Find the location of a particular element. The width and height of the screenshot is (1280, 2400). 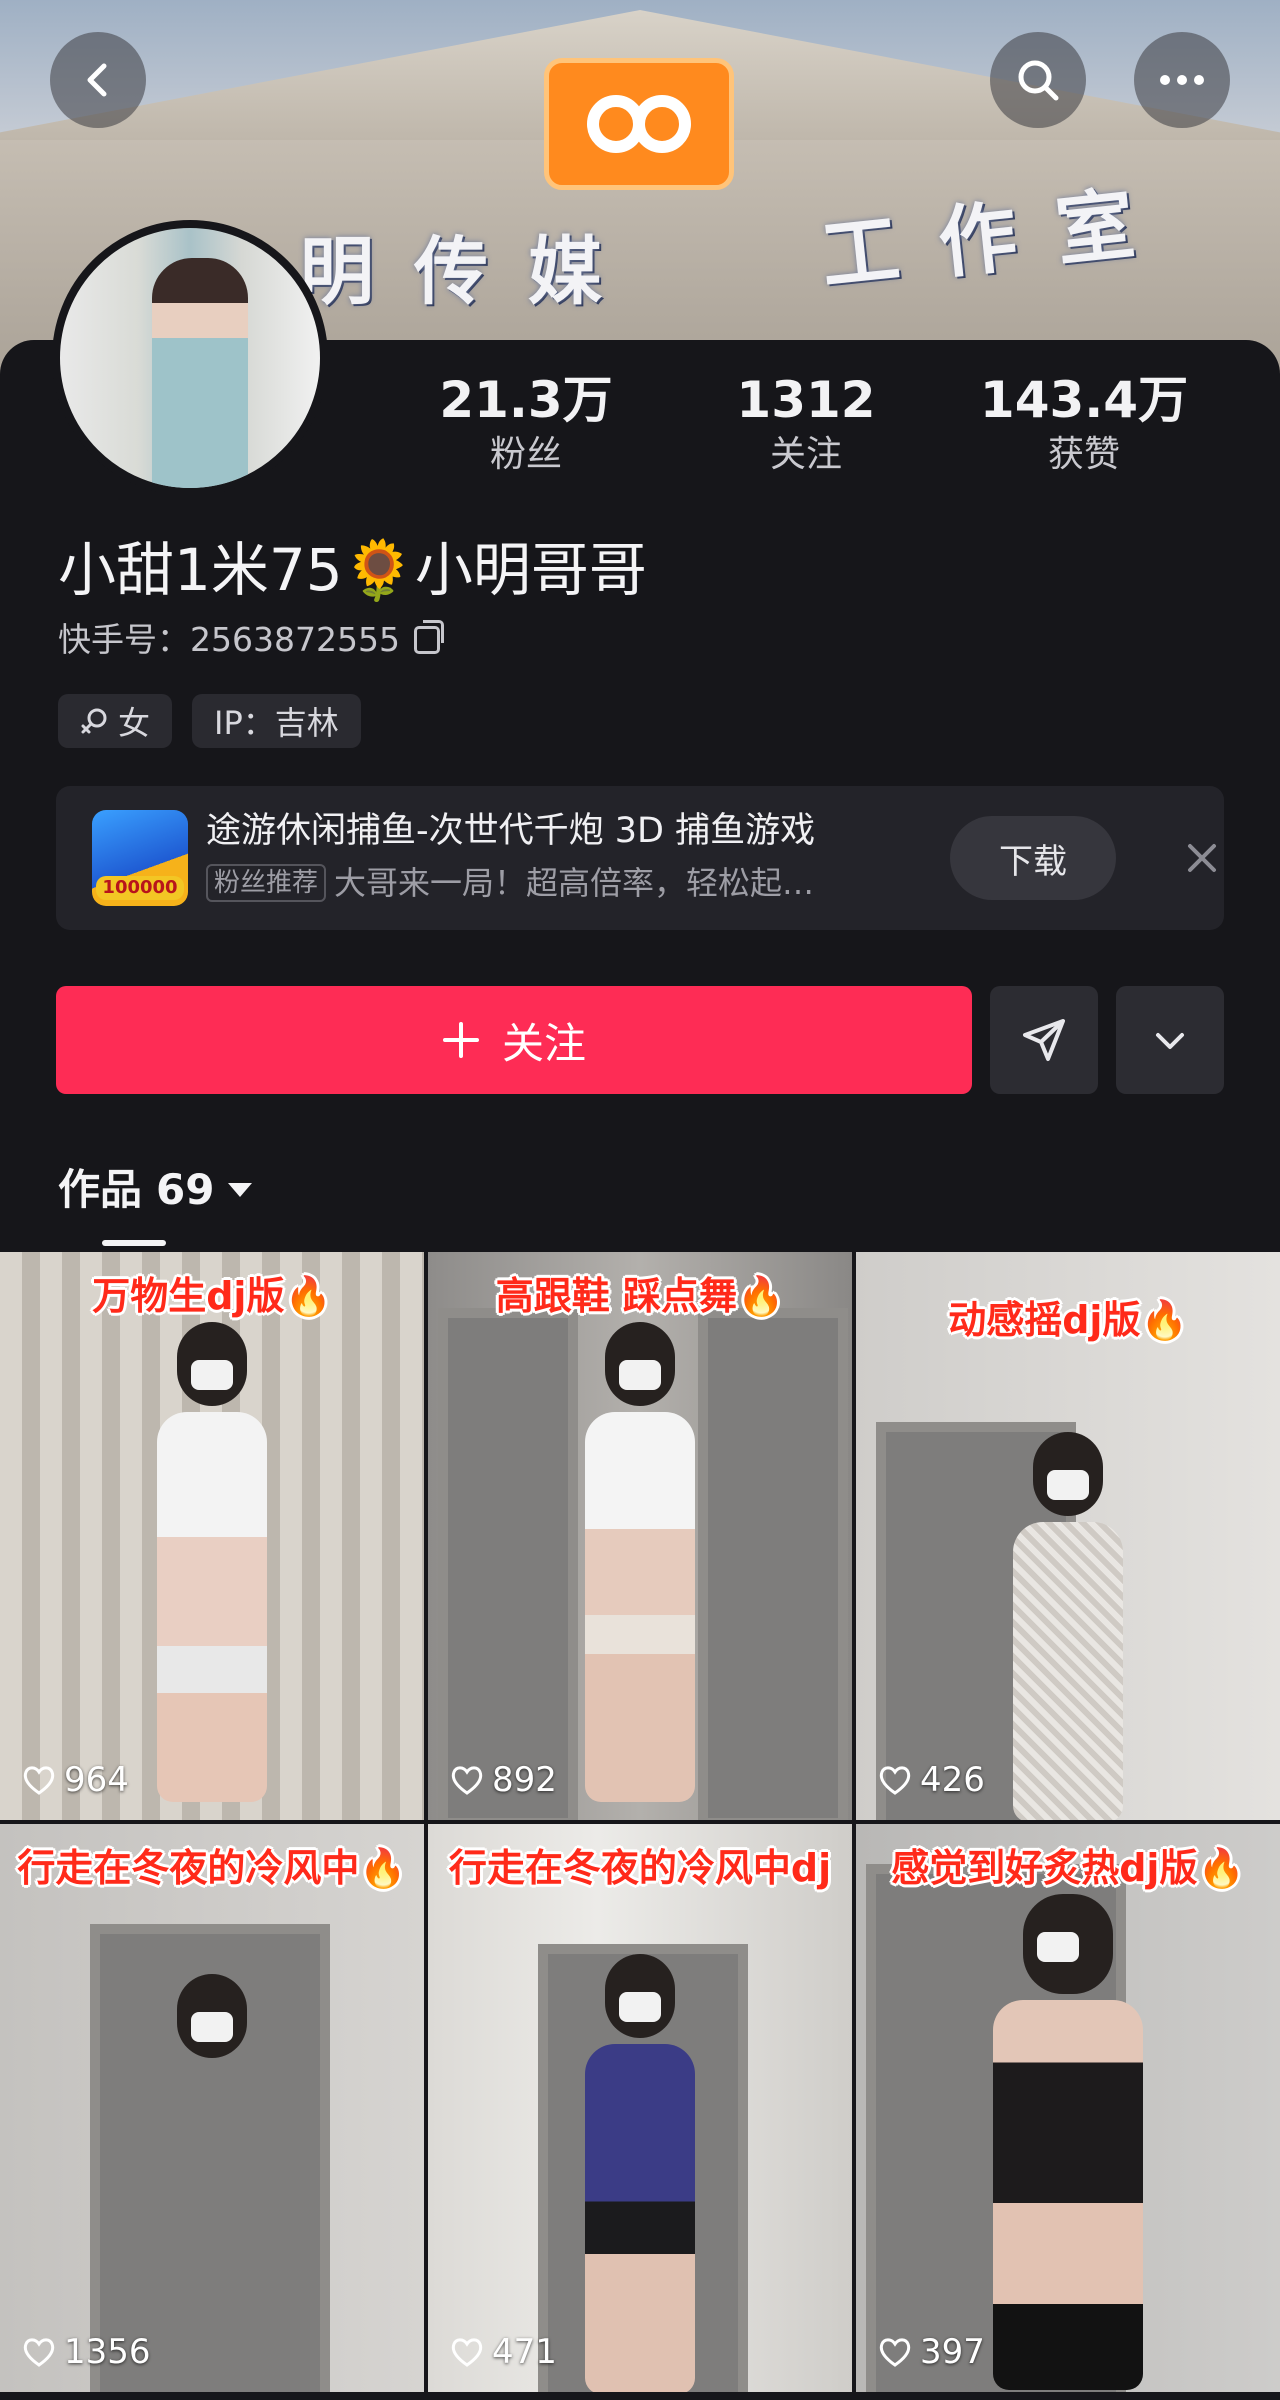

video-likes-count: 964 is located at coordinates (96, 1780).